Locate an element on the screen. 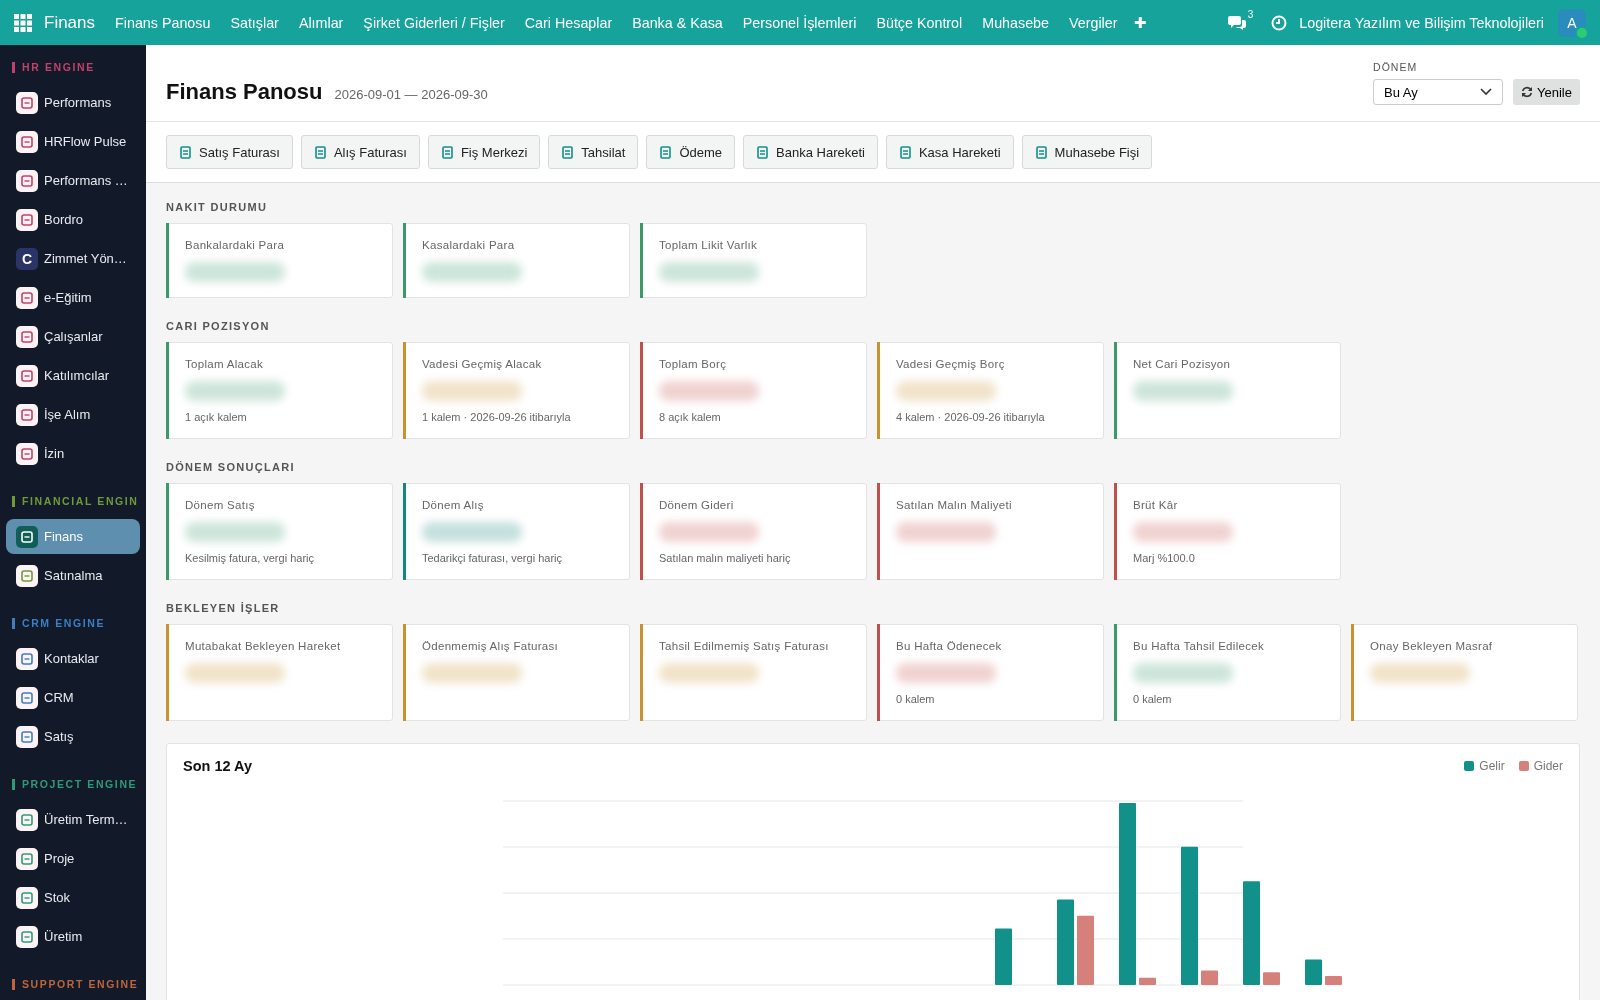  card-label: Vadesi Geçmiş Borç is located at coordinates (951, 364).